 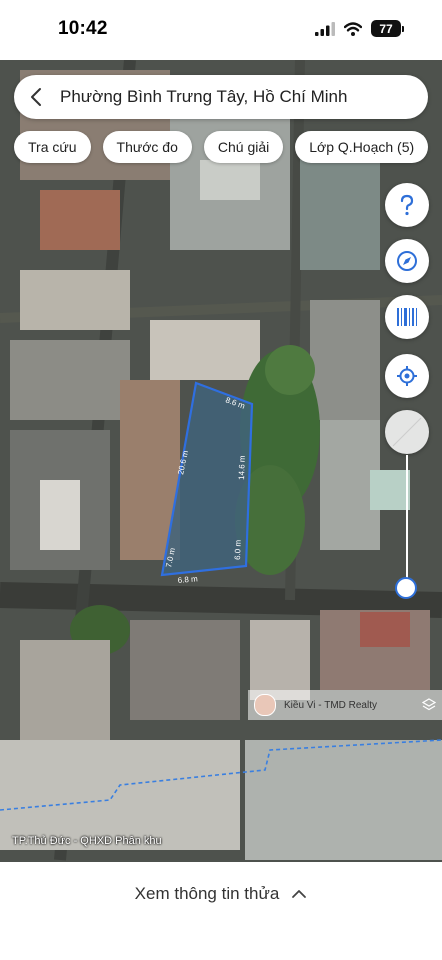 I want to click on plot-dimensions: 8.6 m 20.6 m 14.6 m 6.0 m 7.0 m 6.8 m, so click(x=205, y=490).